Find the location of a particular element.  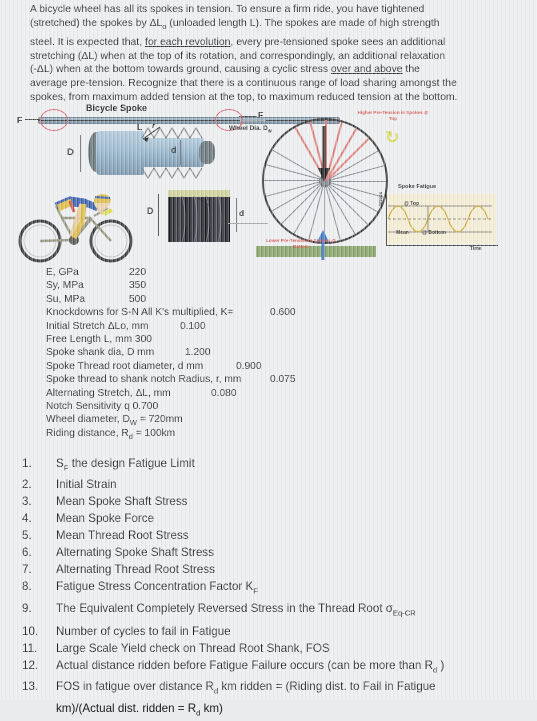

question-item: 4. Mean Spoke Force is located at coordinates (88, 519).